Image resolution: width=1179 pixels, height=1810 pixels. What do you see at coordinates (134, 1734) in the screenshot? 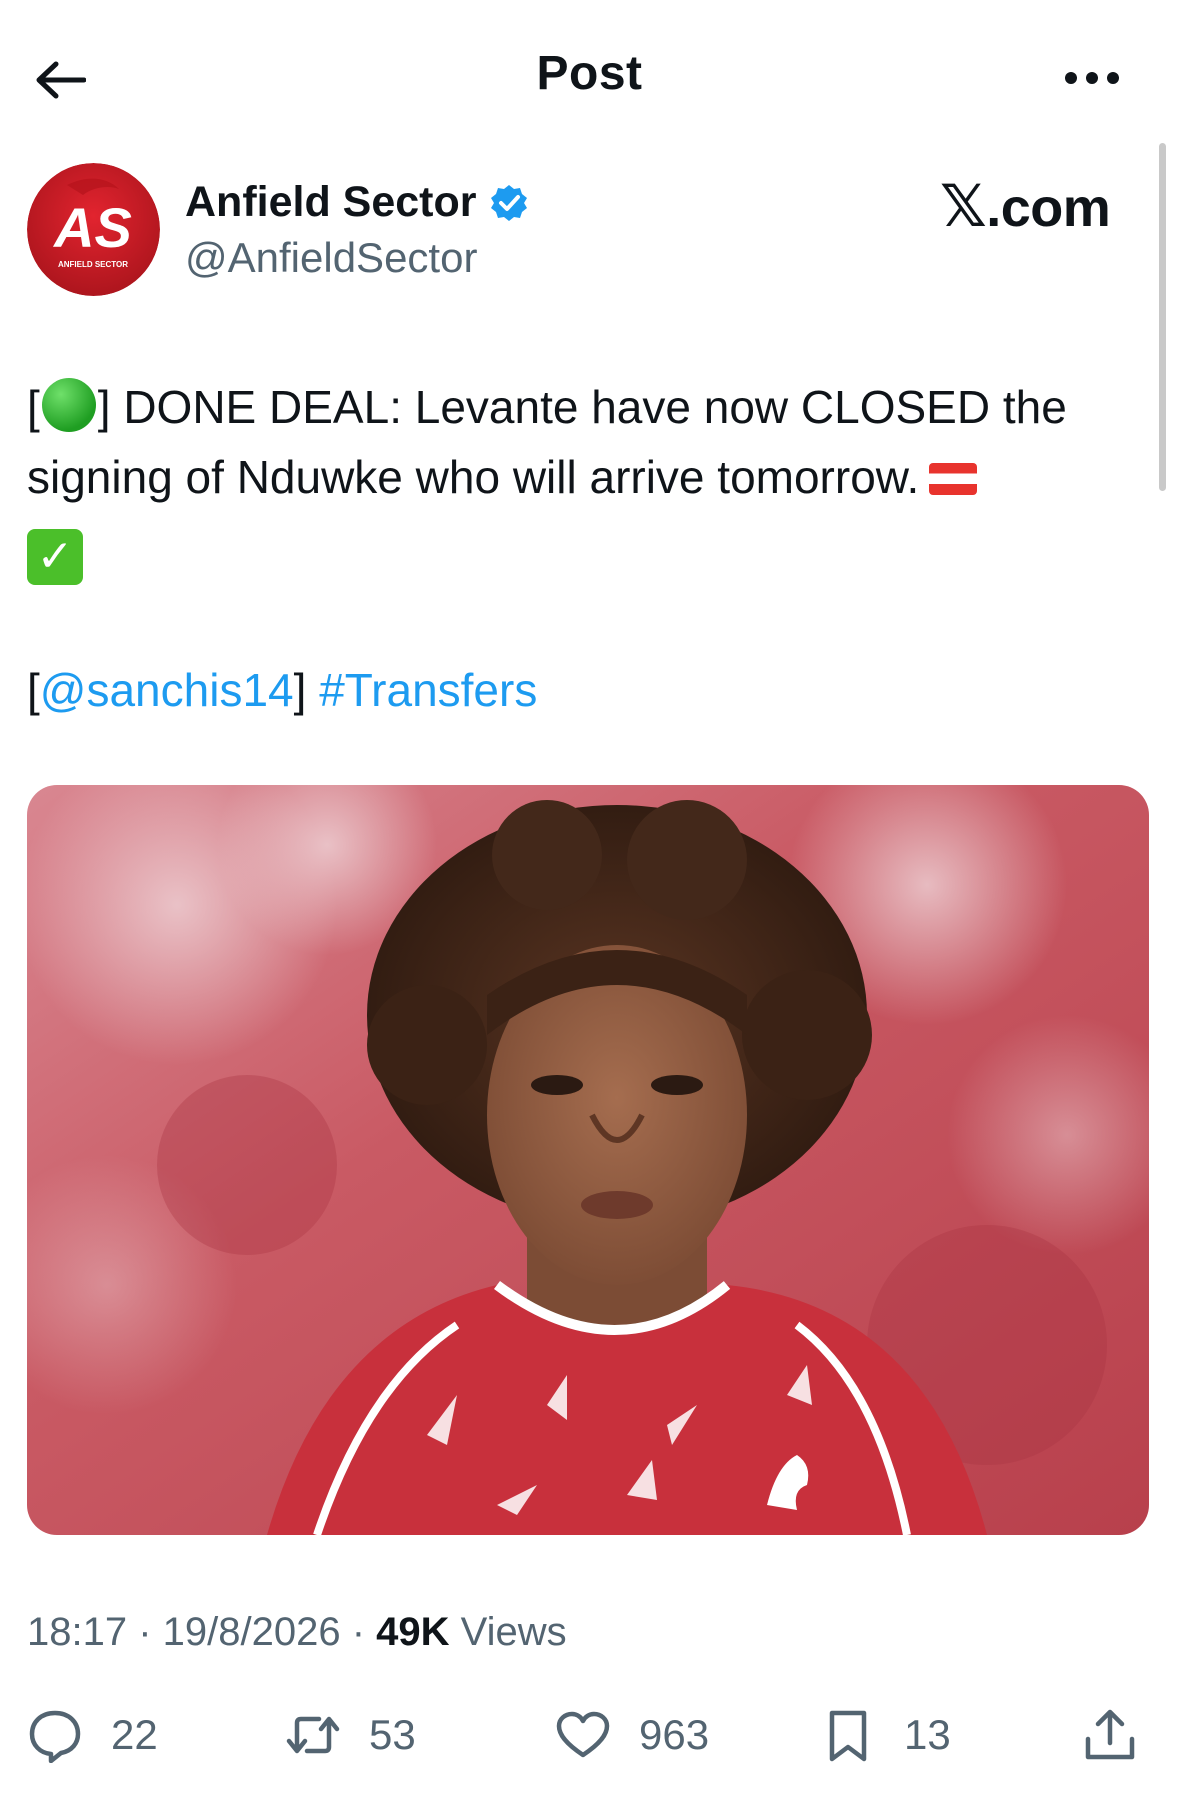
I see `reply-count: 22` at bounding box center [134, 1734].